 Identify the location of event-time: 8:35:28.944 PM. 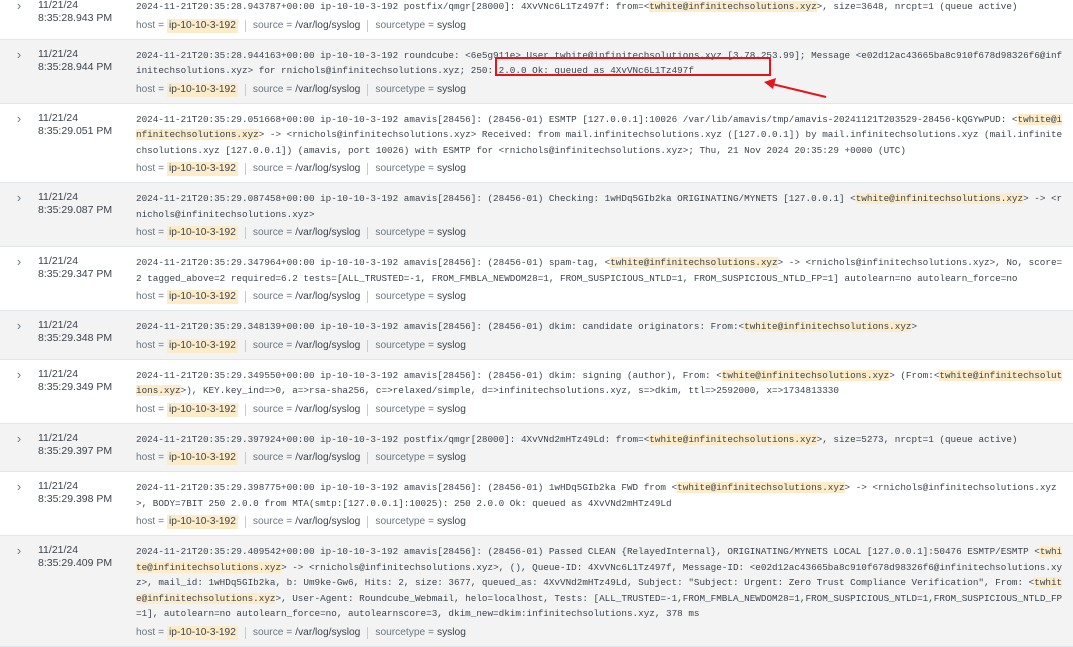
(75, 66).